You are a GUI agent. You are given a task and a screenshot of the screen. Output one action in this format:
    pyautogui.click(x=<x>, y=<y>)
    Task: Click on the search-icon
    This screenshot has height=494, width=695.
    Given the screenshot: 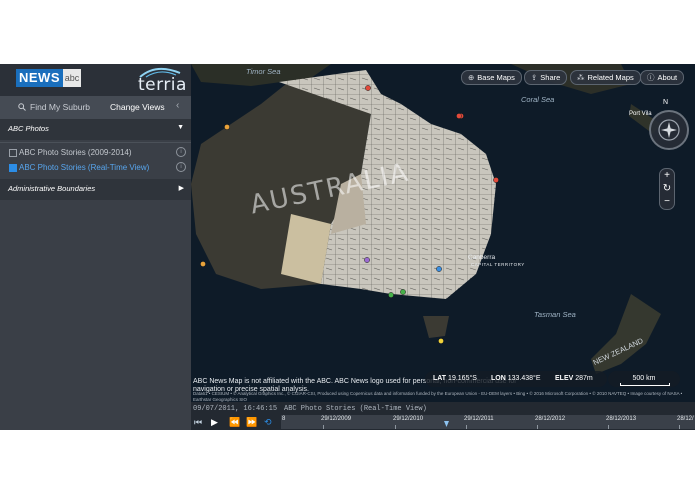 What is the action you would take?
    pyautogui.click(x=22, y=107)
    